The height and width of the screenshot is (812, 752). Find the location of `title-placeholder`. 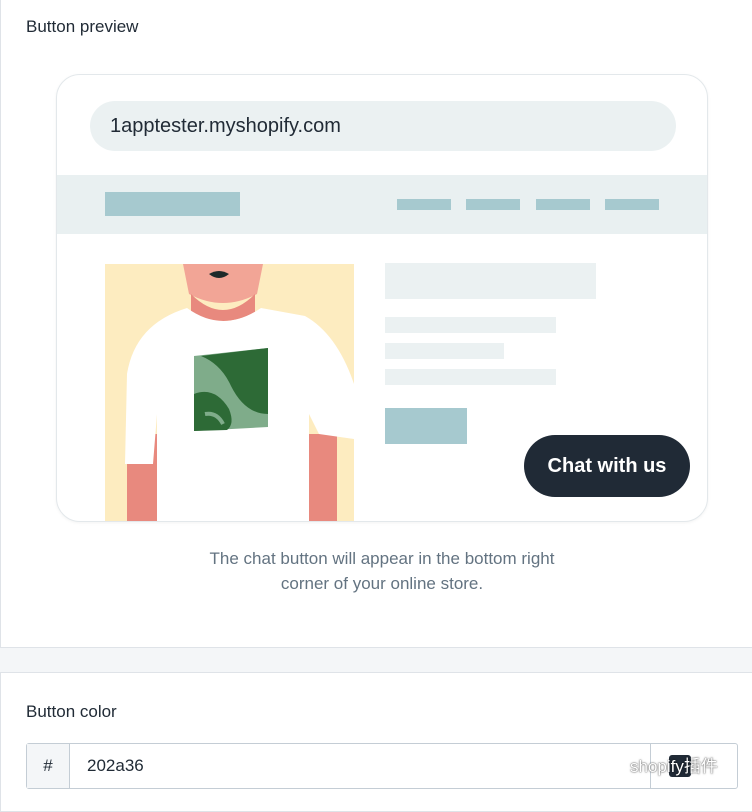

title-placeholder is located at coordinates (490, 281).